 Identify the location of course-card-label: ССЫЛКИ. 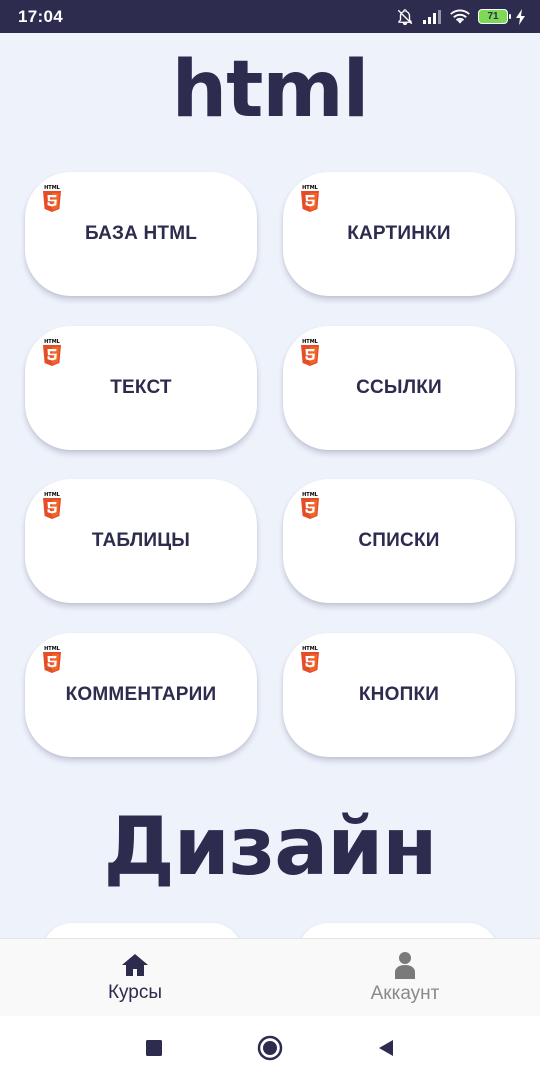
(399, 387).